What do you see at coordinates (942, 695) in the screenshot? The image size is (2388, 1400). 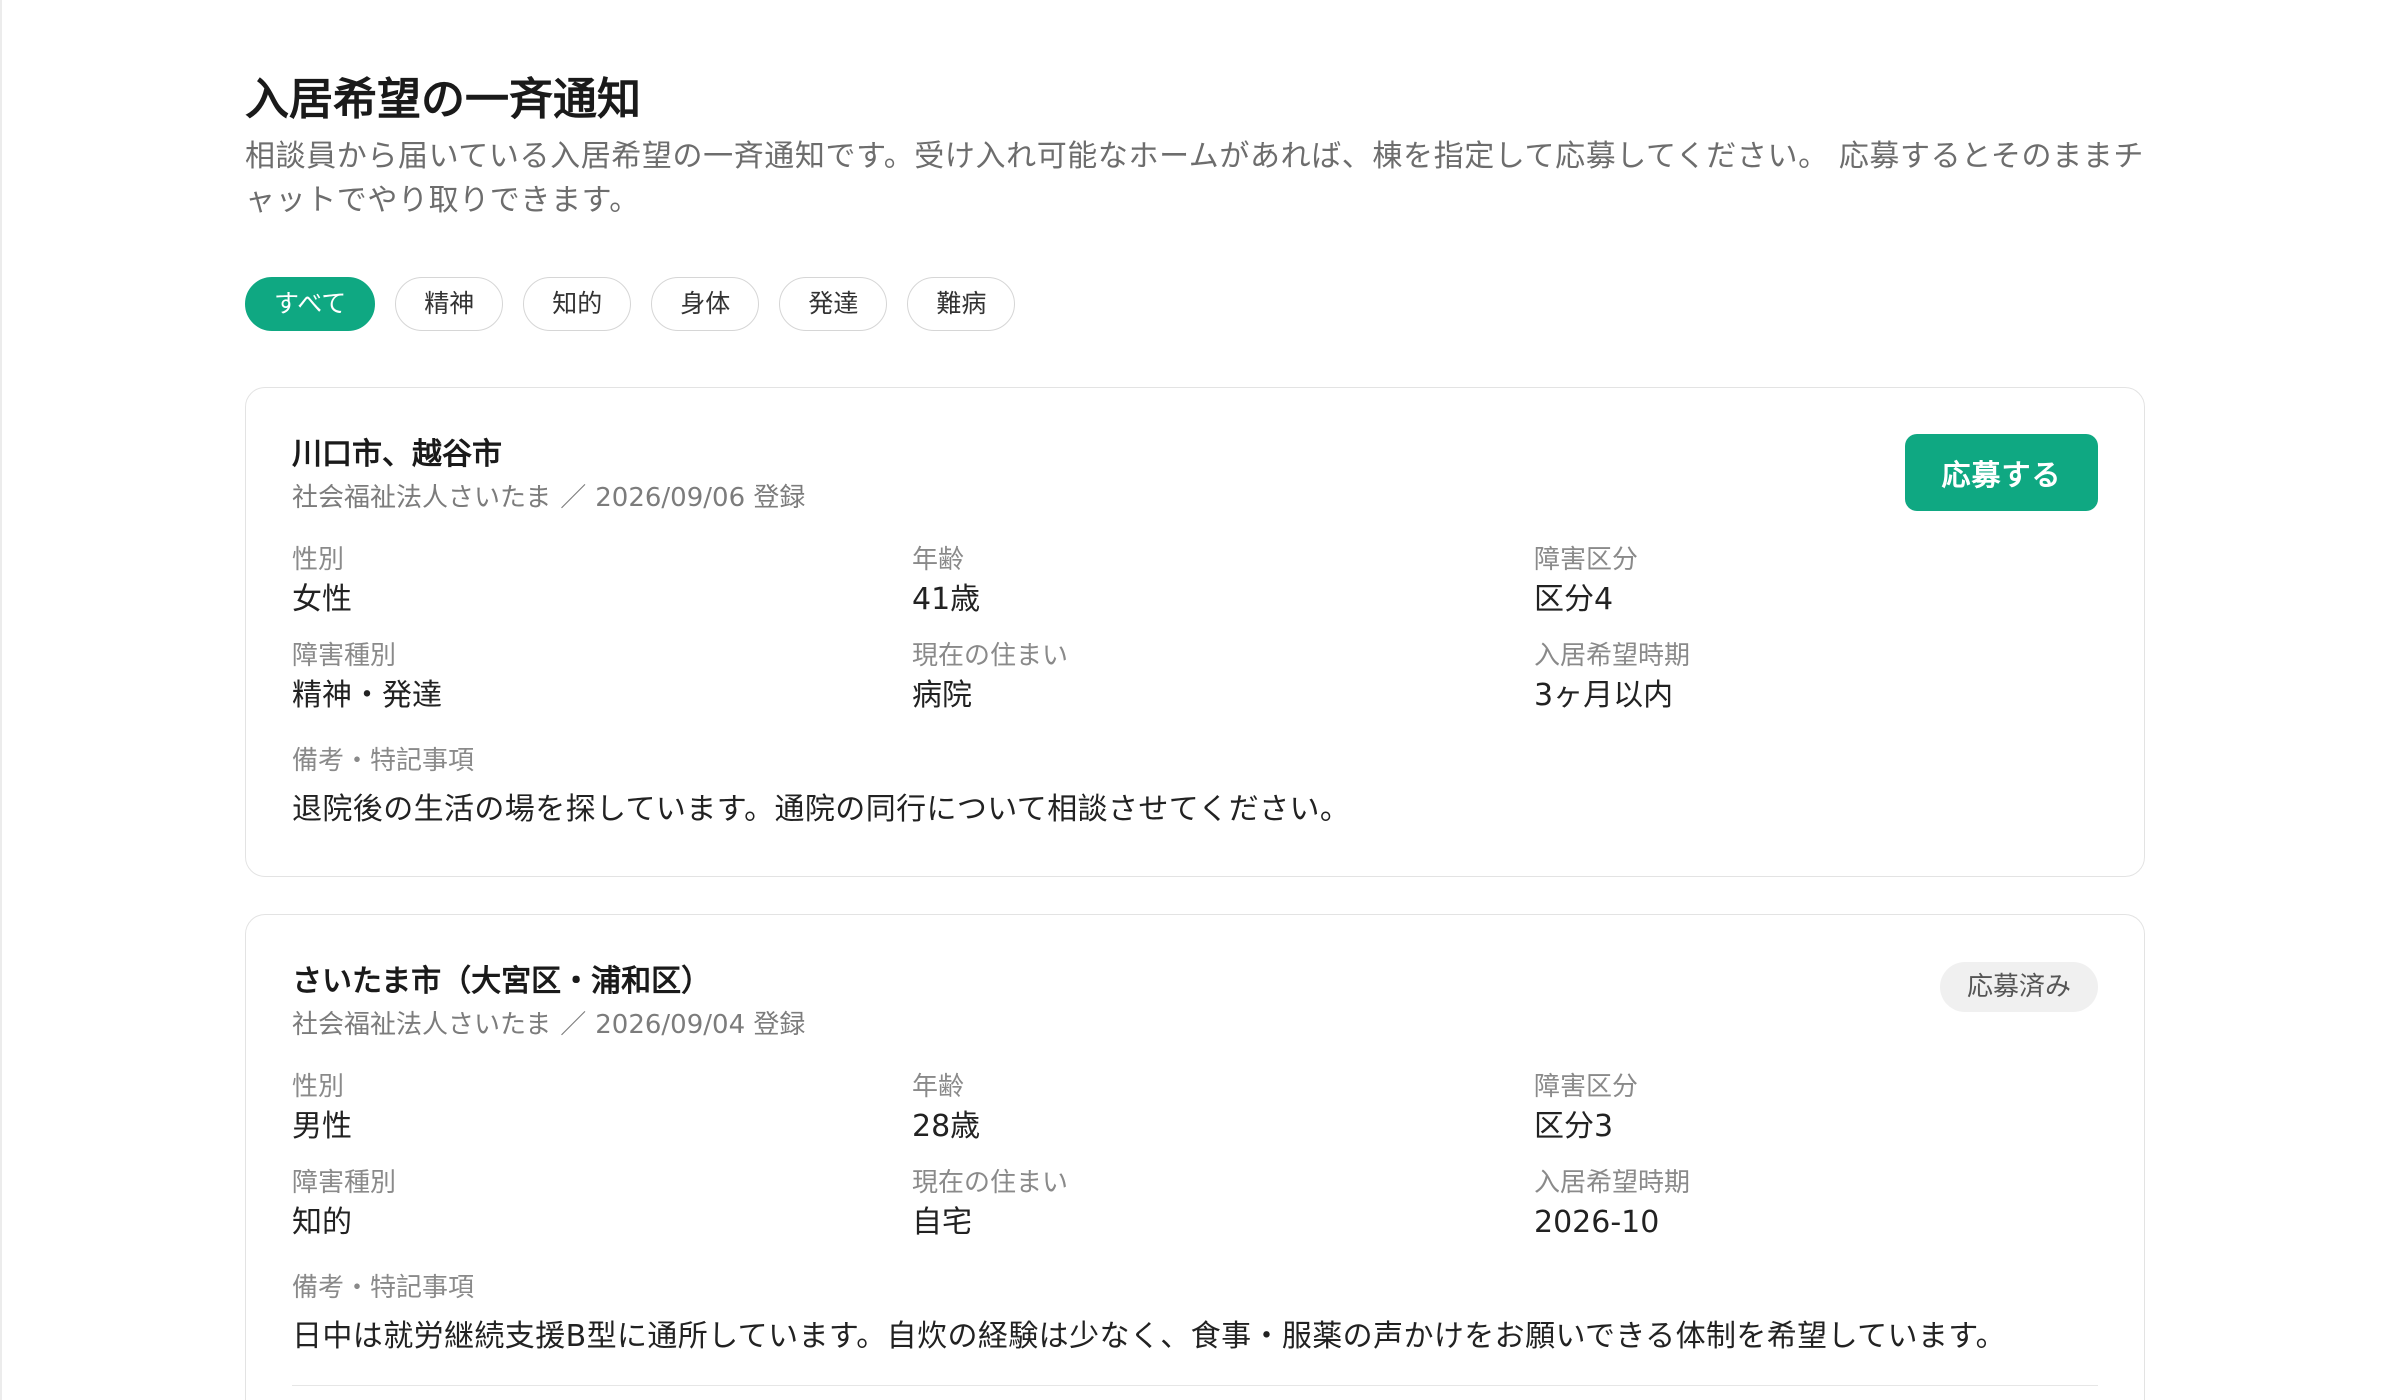 I see `field-value-current-residence: 病院` at bounding box center [942, 695].